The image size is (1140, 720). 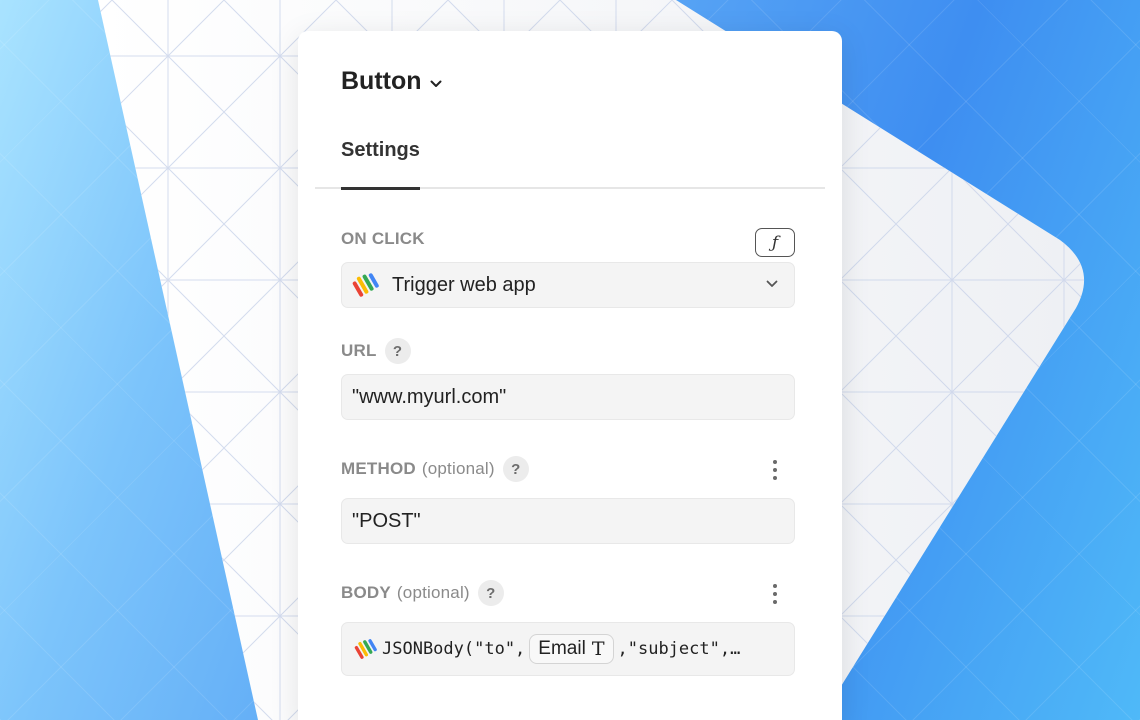 What do you see at coordinates (429, 396) in the screenshot?
I see `url-value: "www.myurl.com"` at bounding box center [429, 396].